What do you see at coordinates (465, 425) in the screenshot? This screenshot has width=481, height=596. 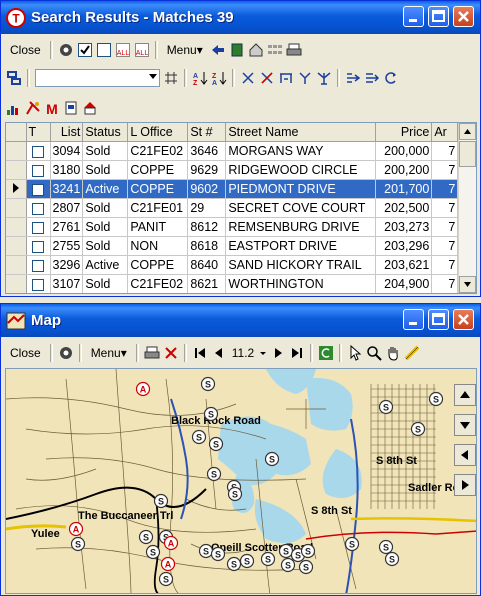 I see `pan-down-button` at bounding box center [465, 425].